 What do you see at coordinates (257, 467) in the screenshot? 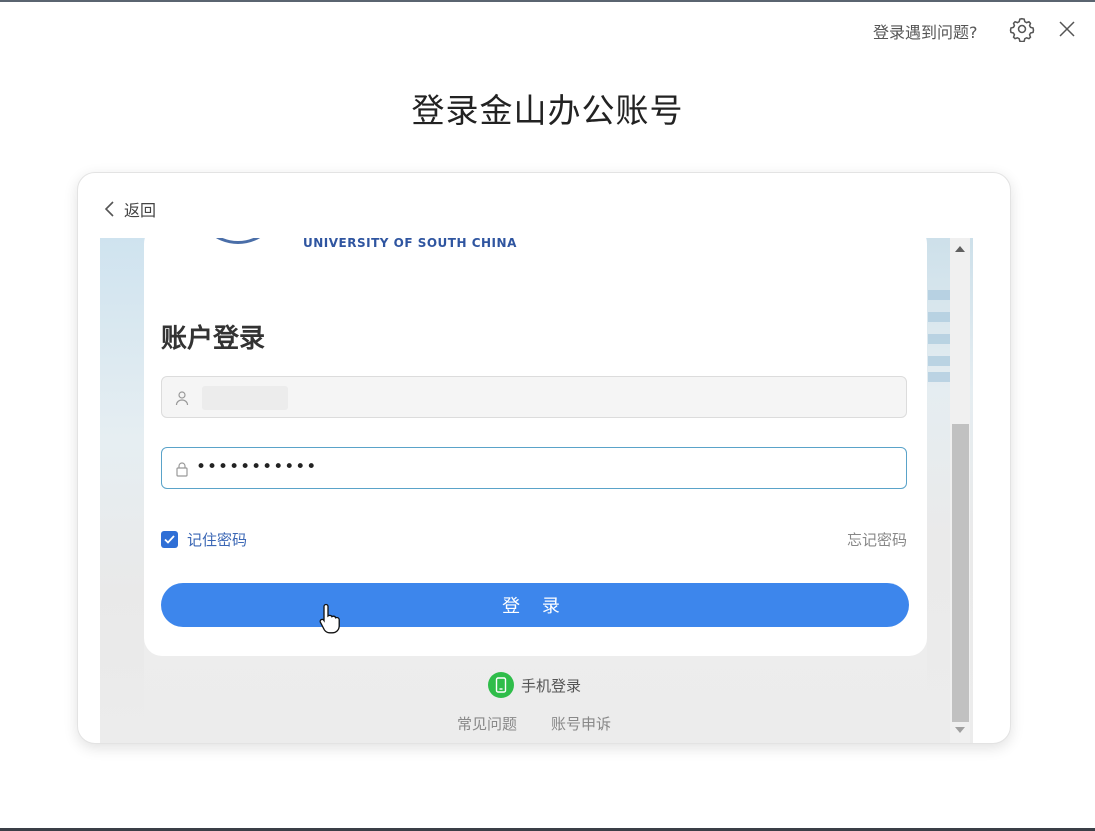
I see `password-value: •••••••••••` at bounding box center [257, 467].